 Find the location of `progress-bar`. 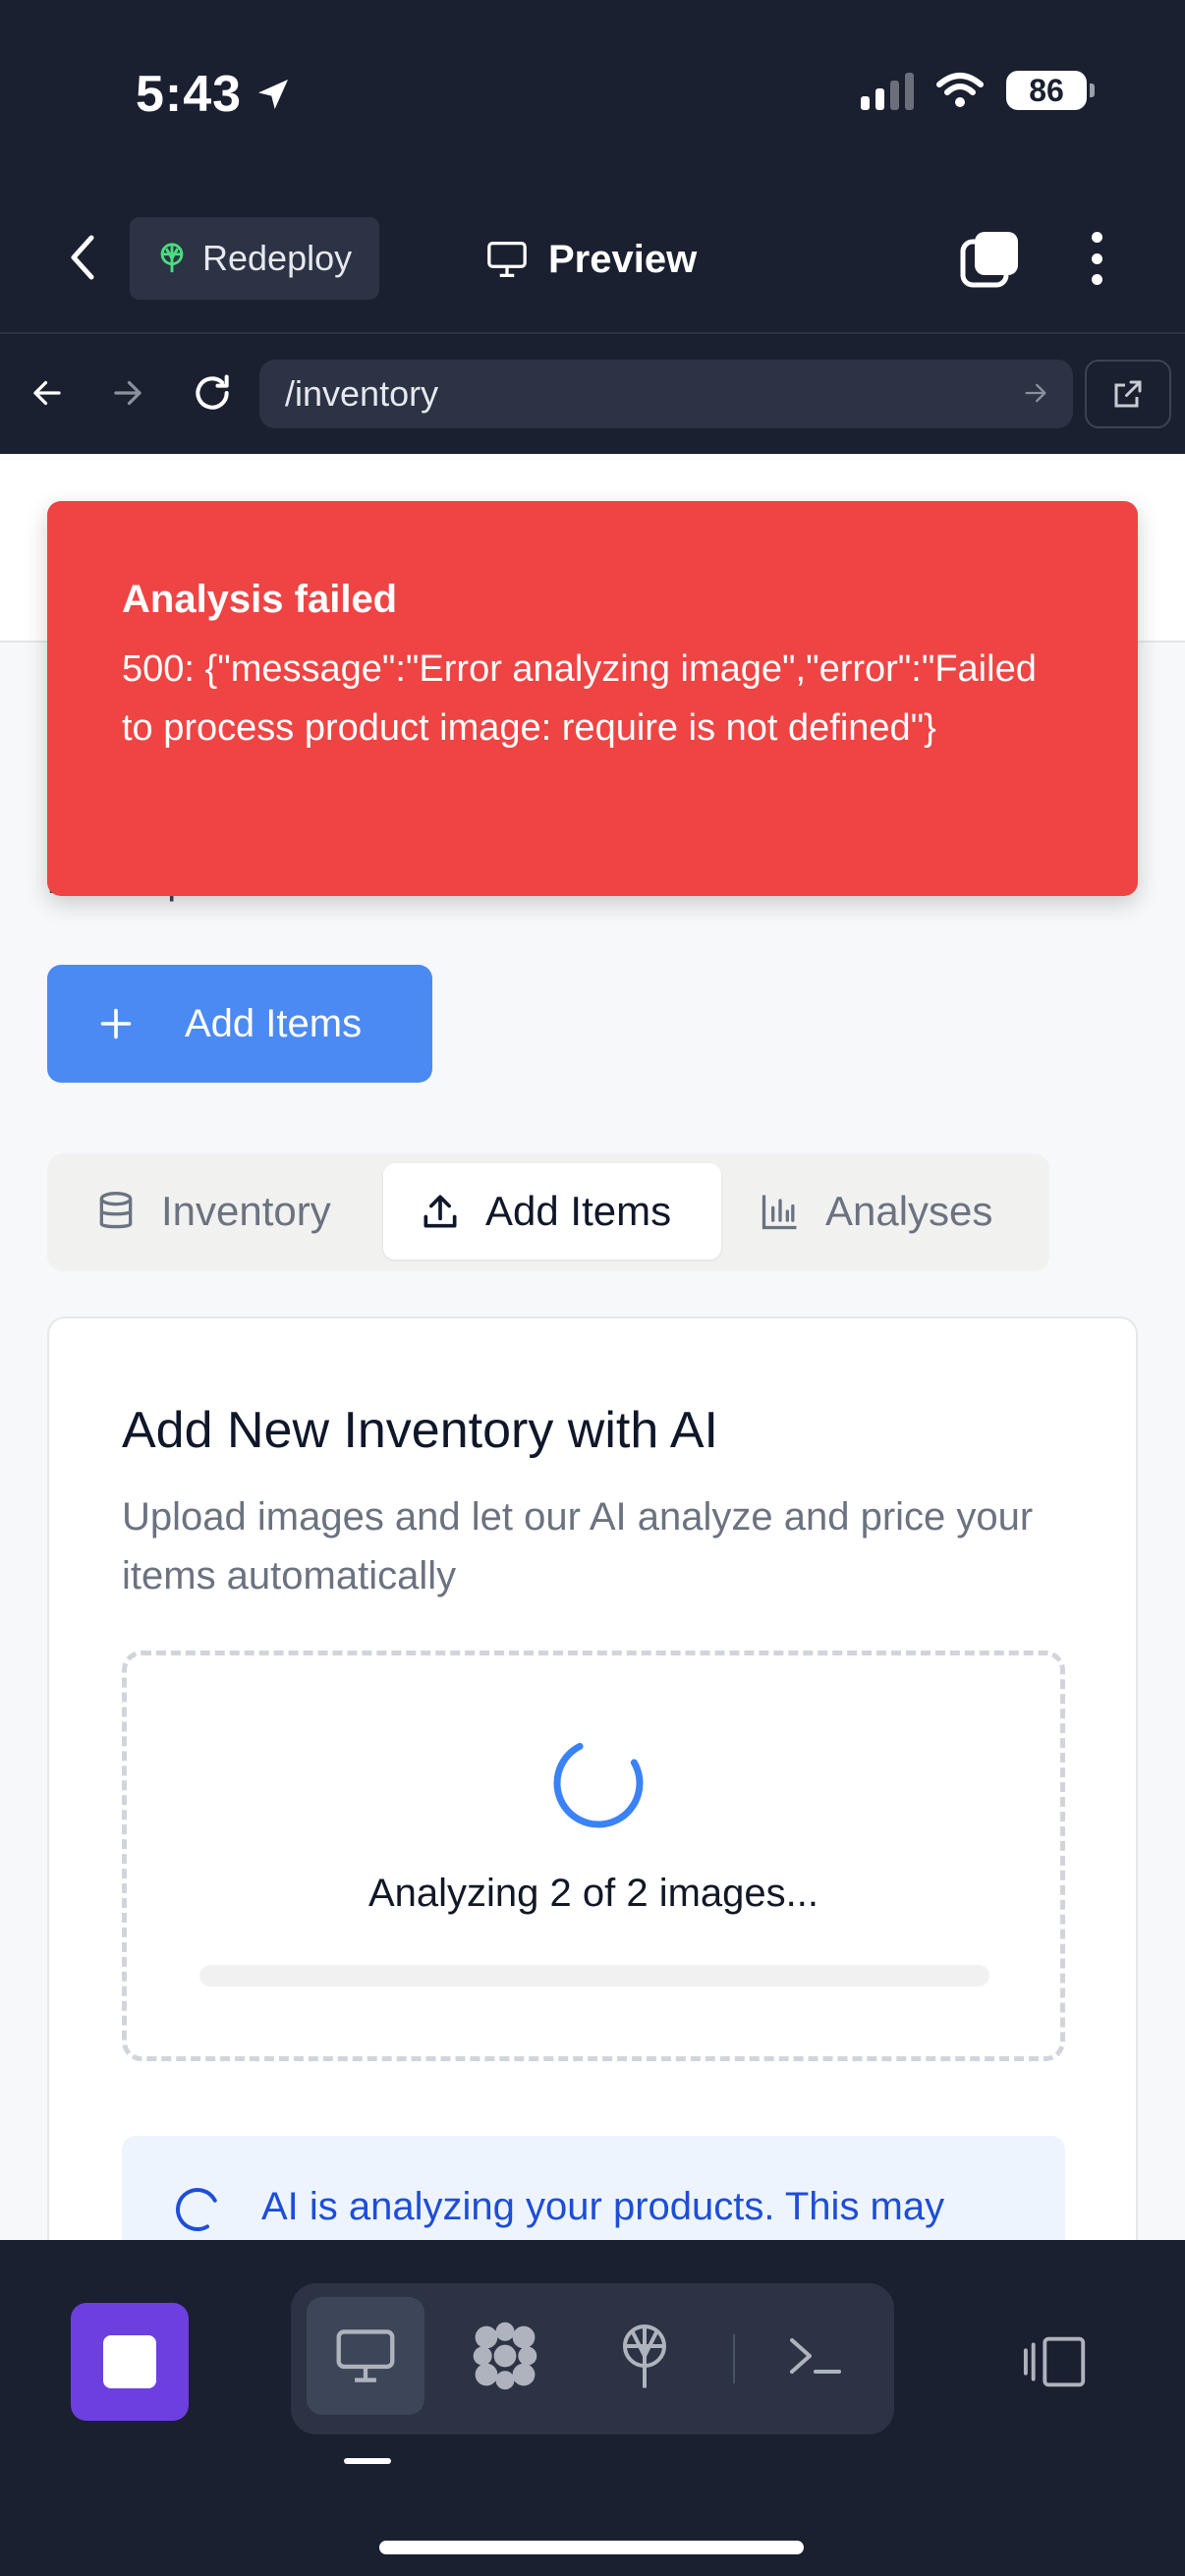

progress-bar is located at coordinates (594, 1976).